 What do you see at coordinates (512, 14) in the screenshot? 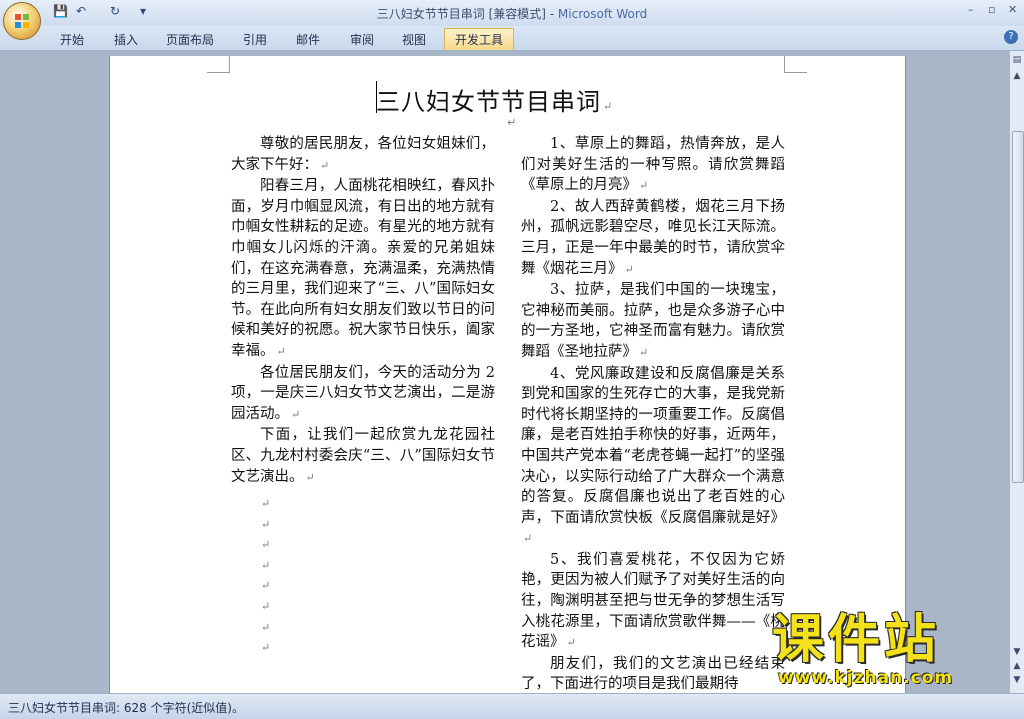
I see `window-title: 三八妇女节节目串词 [兼容模式] - Microsoft Word` at bounding box center [512, 14].